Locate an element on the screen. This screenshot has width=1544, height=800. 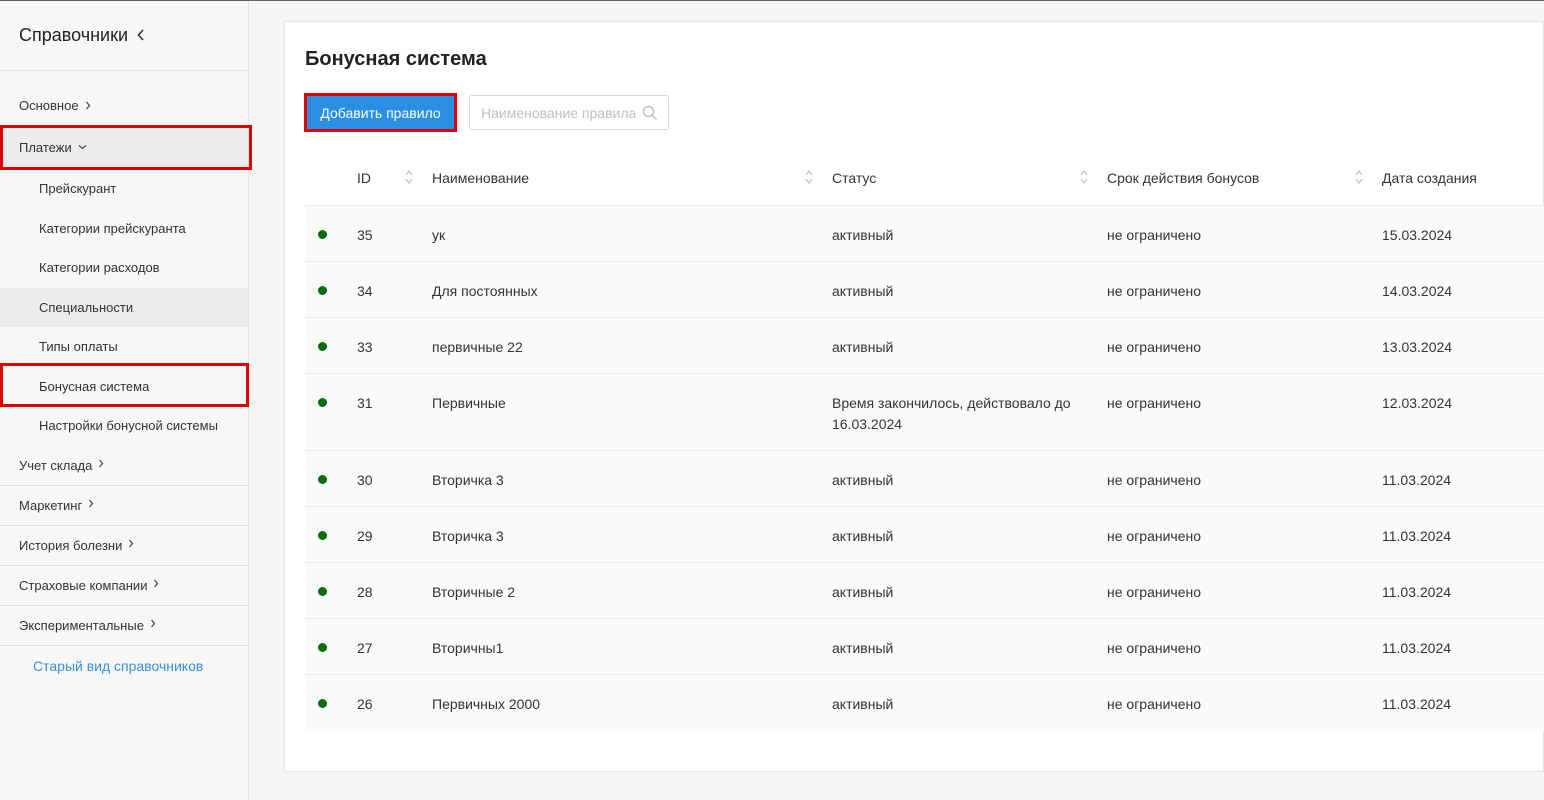
cell-name: Для постоянных is located at coordinates (485, 291).